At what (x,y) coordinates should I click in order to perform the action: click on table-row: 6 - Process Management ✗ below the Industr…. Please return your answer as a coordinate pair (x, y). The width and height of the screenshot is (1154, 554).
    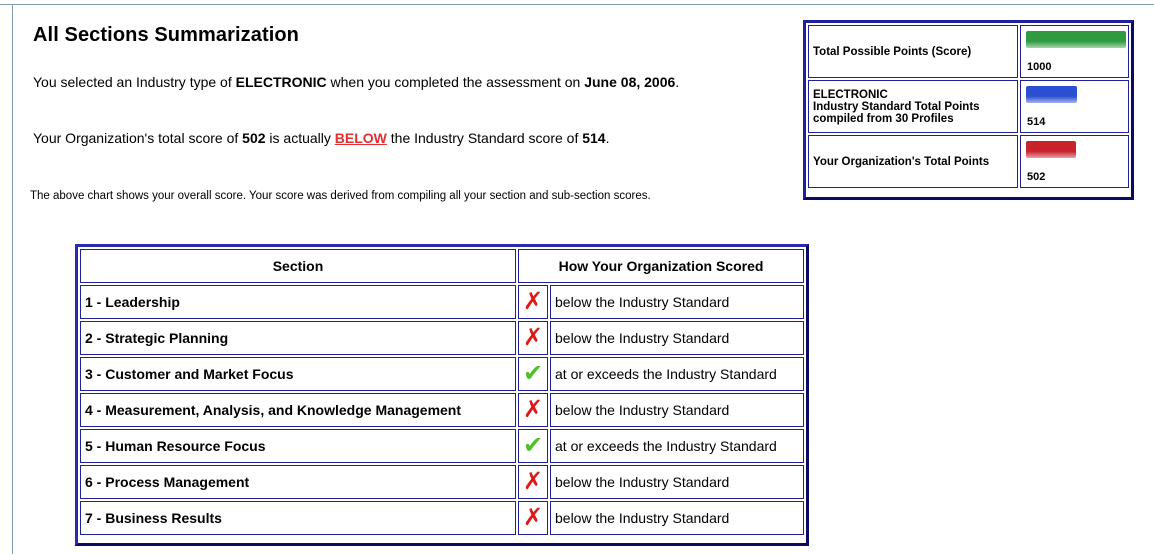
    Looking at the image, I should click on (442, 482).